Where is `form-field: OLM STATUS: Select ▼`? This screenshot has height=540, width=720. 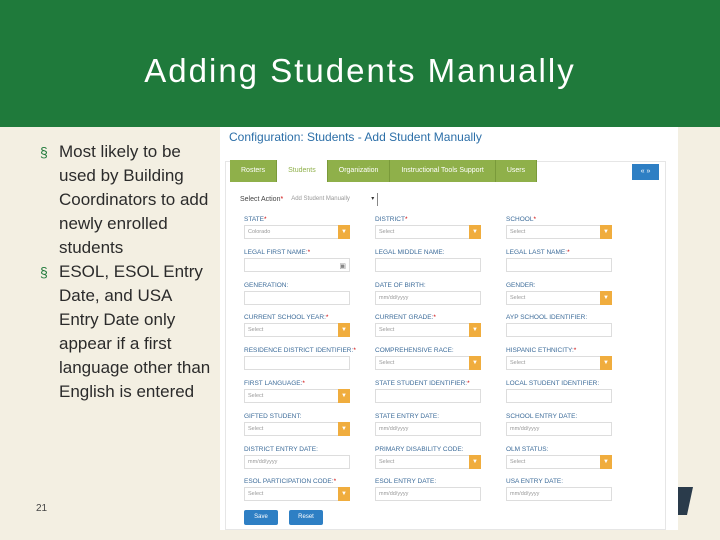 form-field: OLM STATUS: Select ▼ is located at coordinates (571, 462).